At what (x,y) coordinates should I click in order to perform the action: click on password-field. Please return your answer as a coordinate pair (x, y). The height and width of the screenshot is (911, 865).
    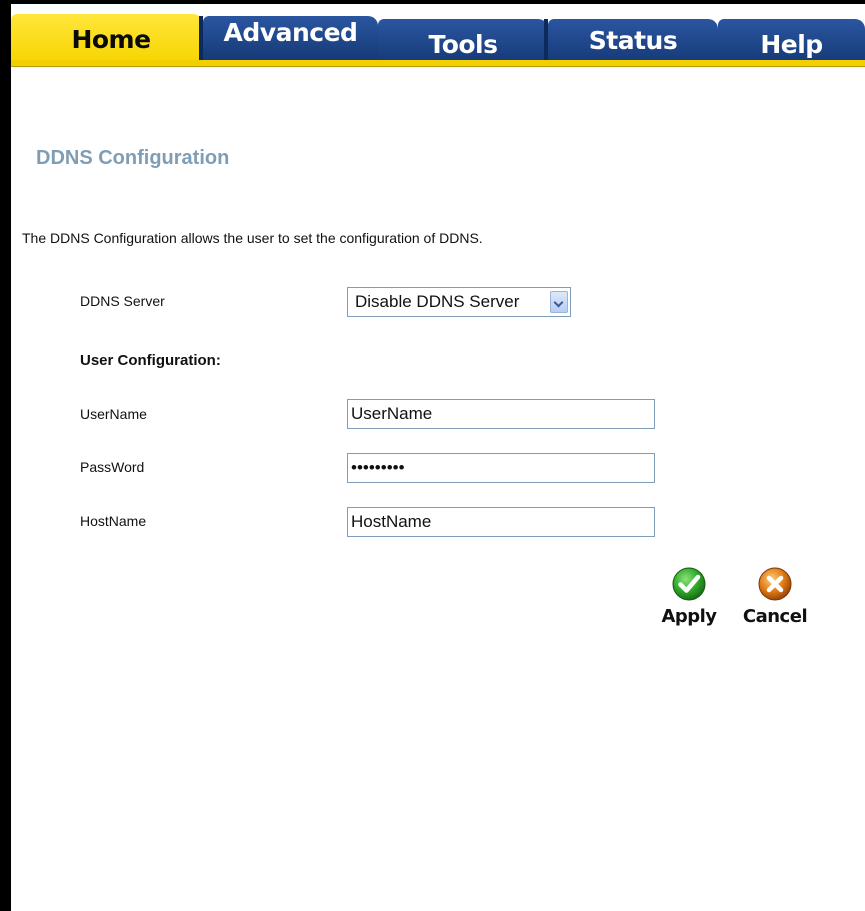
    Looking at the image, I should click on (501, 468).